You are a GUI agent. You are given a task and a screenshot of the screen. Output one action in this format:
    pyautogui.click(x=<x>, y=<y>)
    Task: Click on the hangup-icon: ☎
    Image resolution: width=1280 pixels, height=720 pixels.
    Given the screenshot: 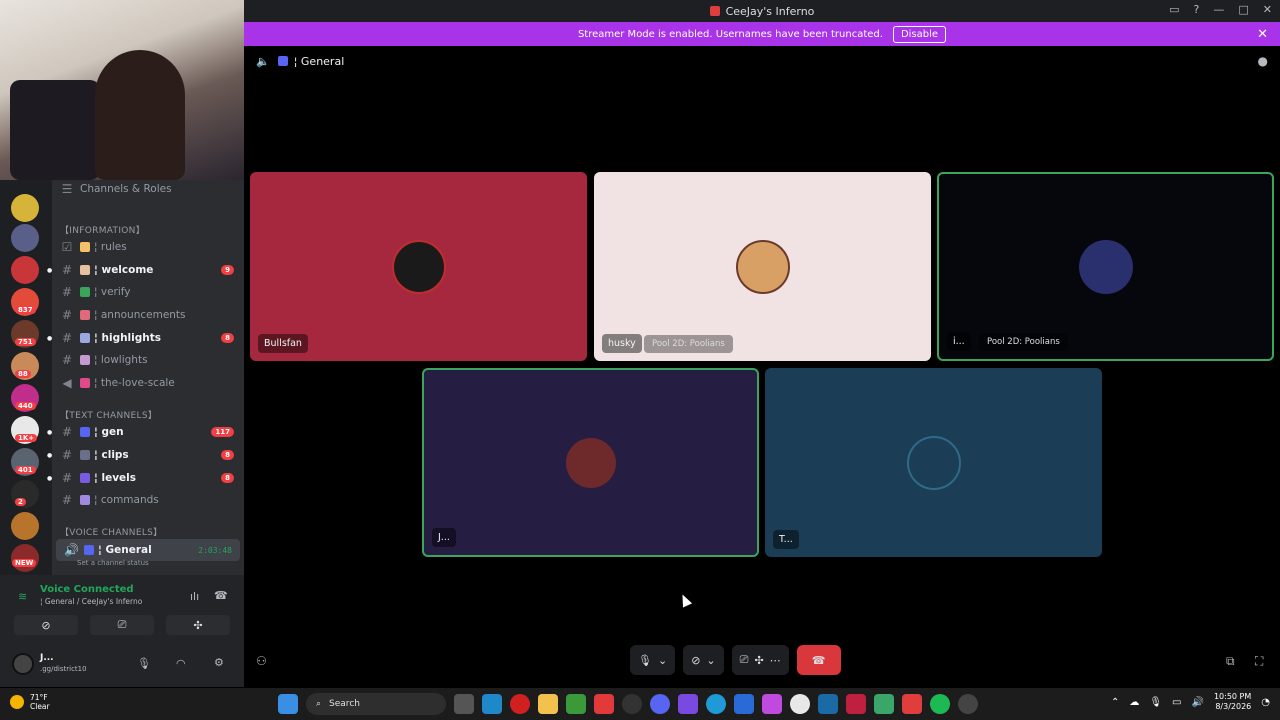 What is the action you would take?
    pyautogui.click(x=818, y=660)
    